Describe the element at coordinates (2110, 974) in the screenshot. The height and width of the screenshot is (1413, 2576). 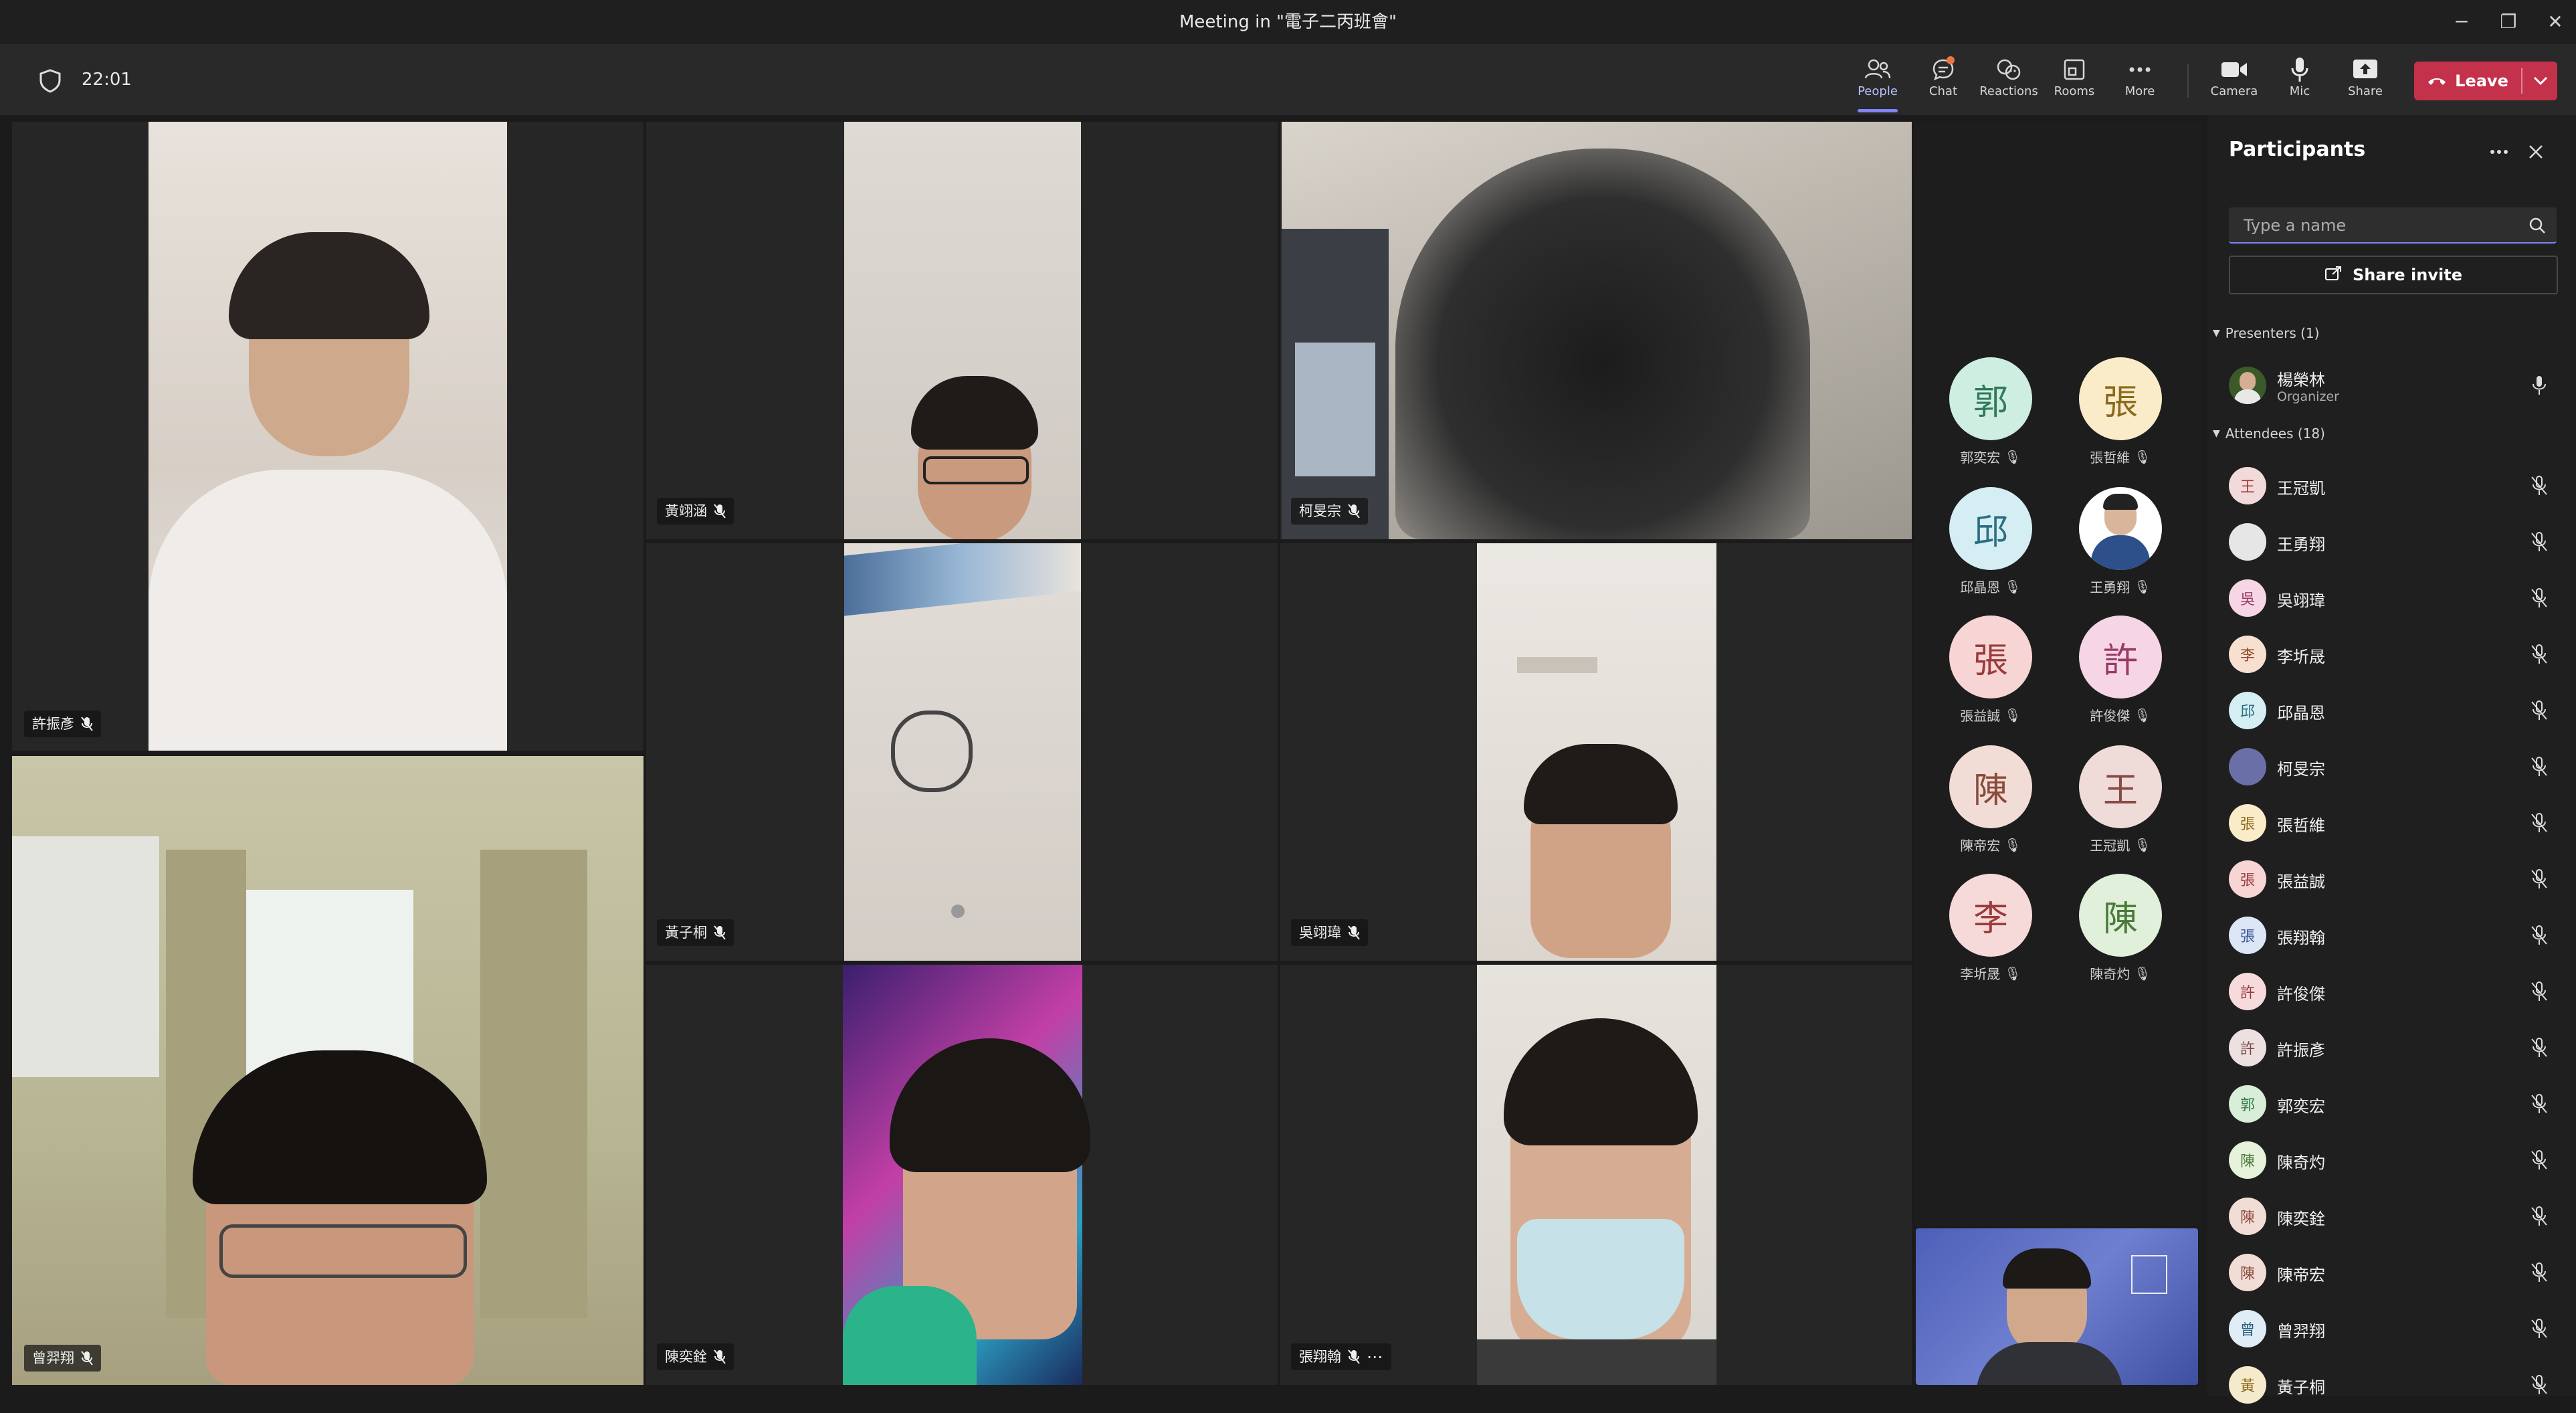
I see `roster-name-text: 陳奇灼` at that location.